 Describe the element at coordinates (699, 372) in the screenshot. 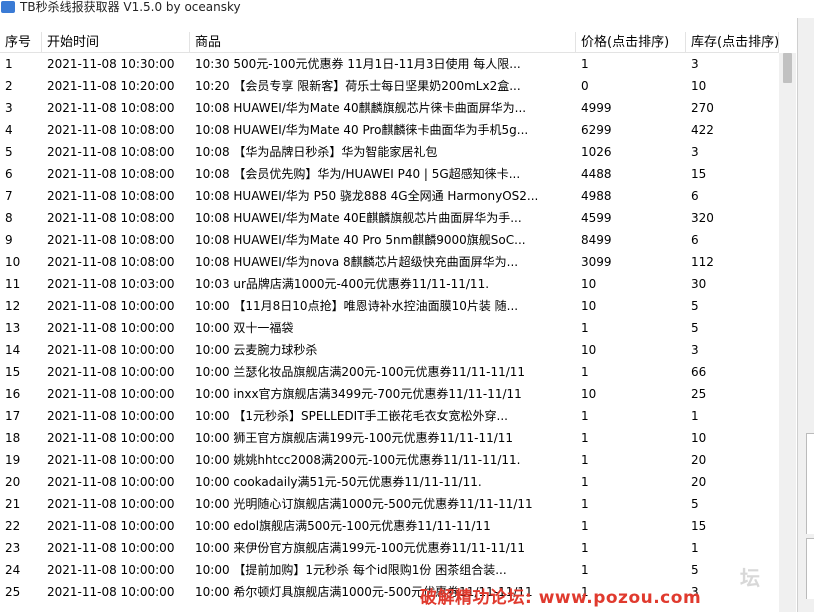

I see `cell-stock: 66` at that location.